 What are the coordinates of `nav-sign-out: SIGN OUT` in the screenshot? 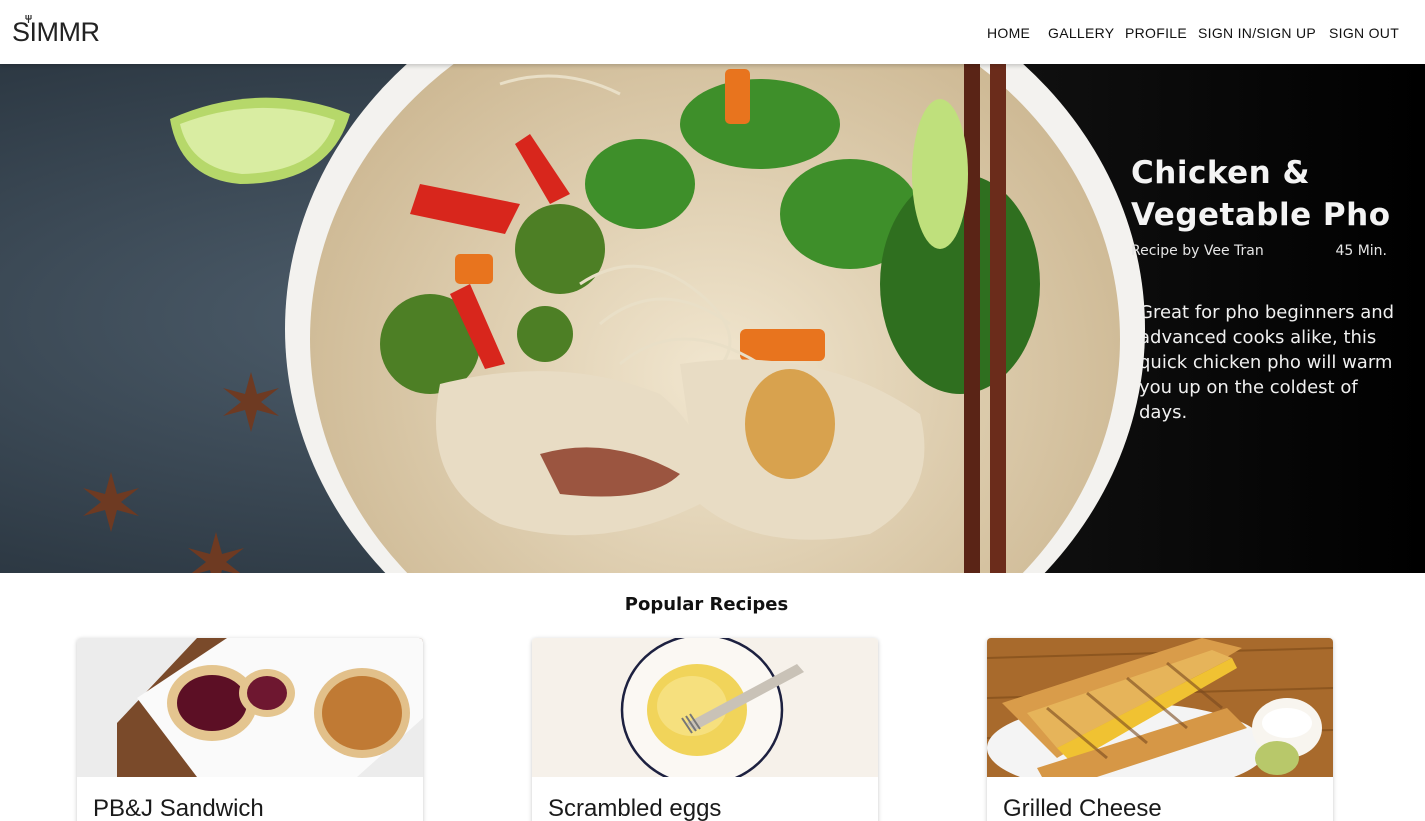 It's located at (1364, 33).